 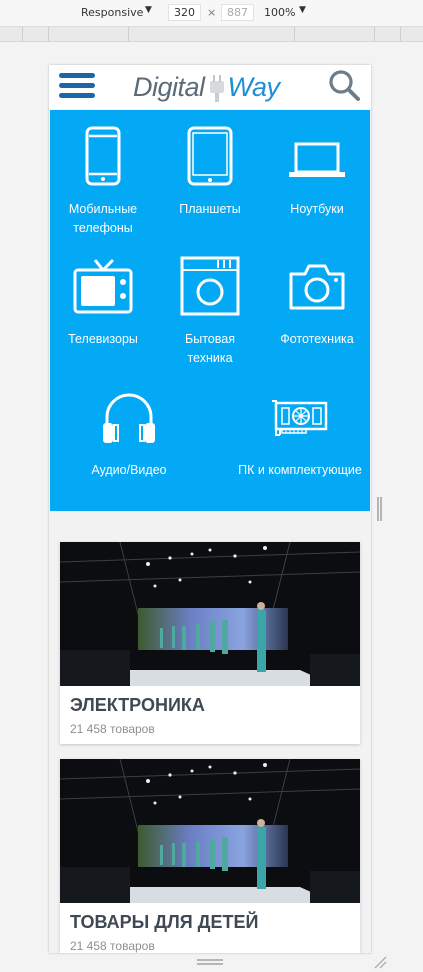 I want to click on device-mode-select: Responsive, so click(x=112, y=12).